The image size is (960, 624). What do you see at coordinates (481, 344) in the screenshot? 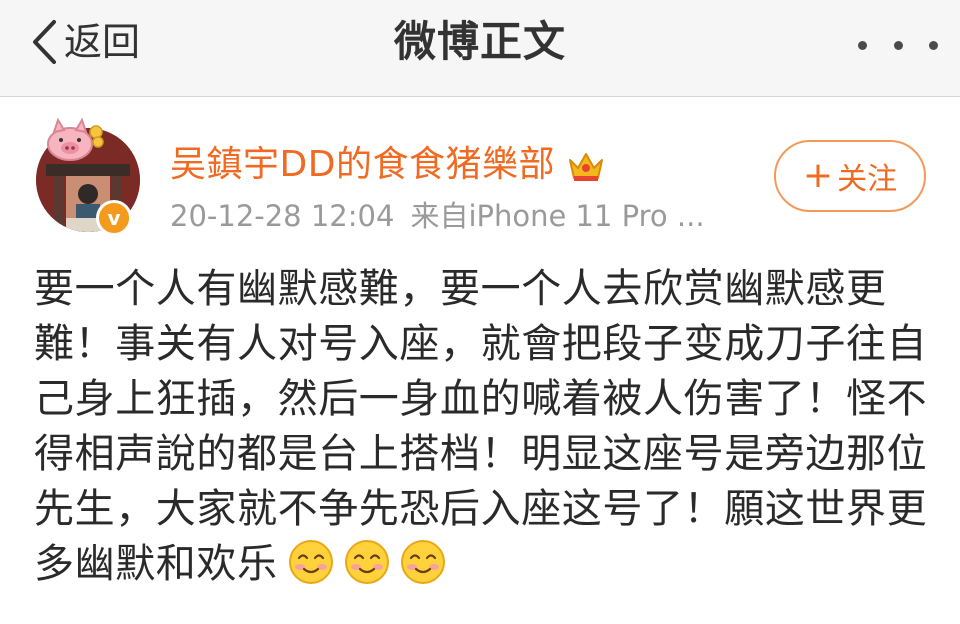
I see `post-content-line: 難！事关有人对号入座，就會把段子变成刀子往自` at bounding box center [481, 344].